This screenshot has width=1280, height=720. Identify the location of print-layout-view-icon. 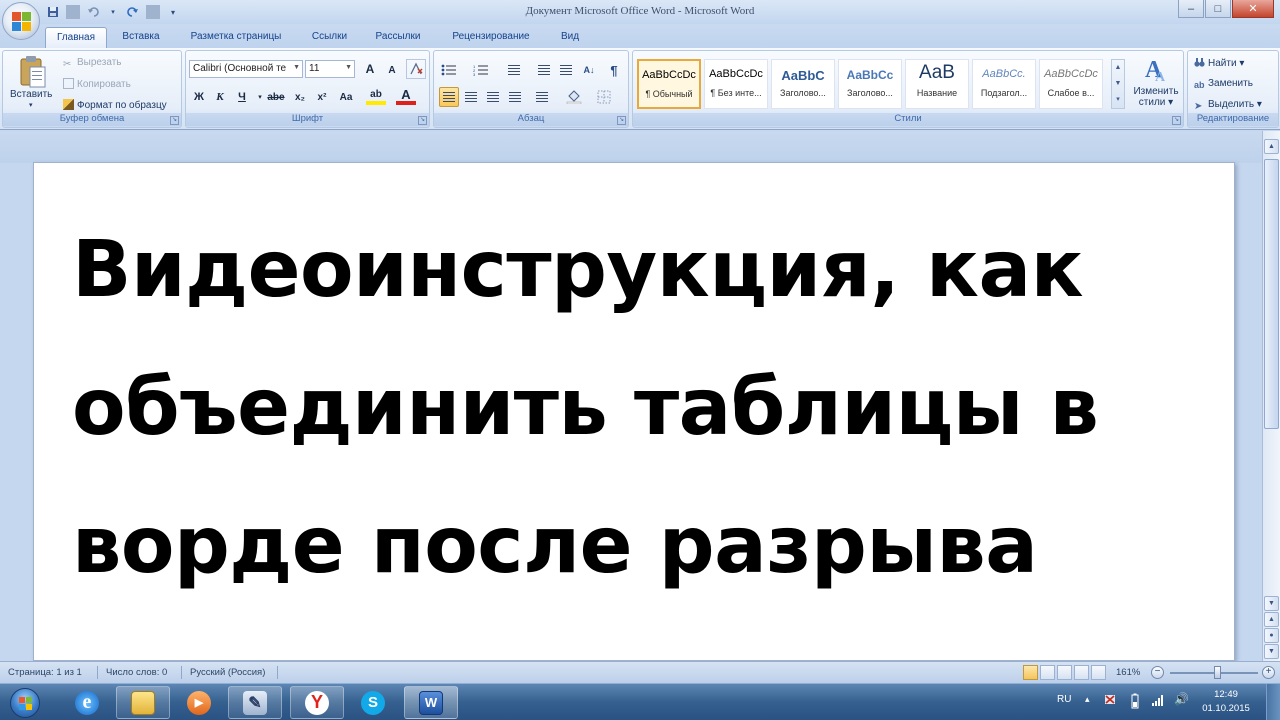
(1030, 672).